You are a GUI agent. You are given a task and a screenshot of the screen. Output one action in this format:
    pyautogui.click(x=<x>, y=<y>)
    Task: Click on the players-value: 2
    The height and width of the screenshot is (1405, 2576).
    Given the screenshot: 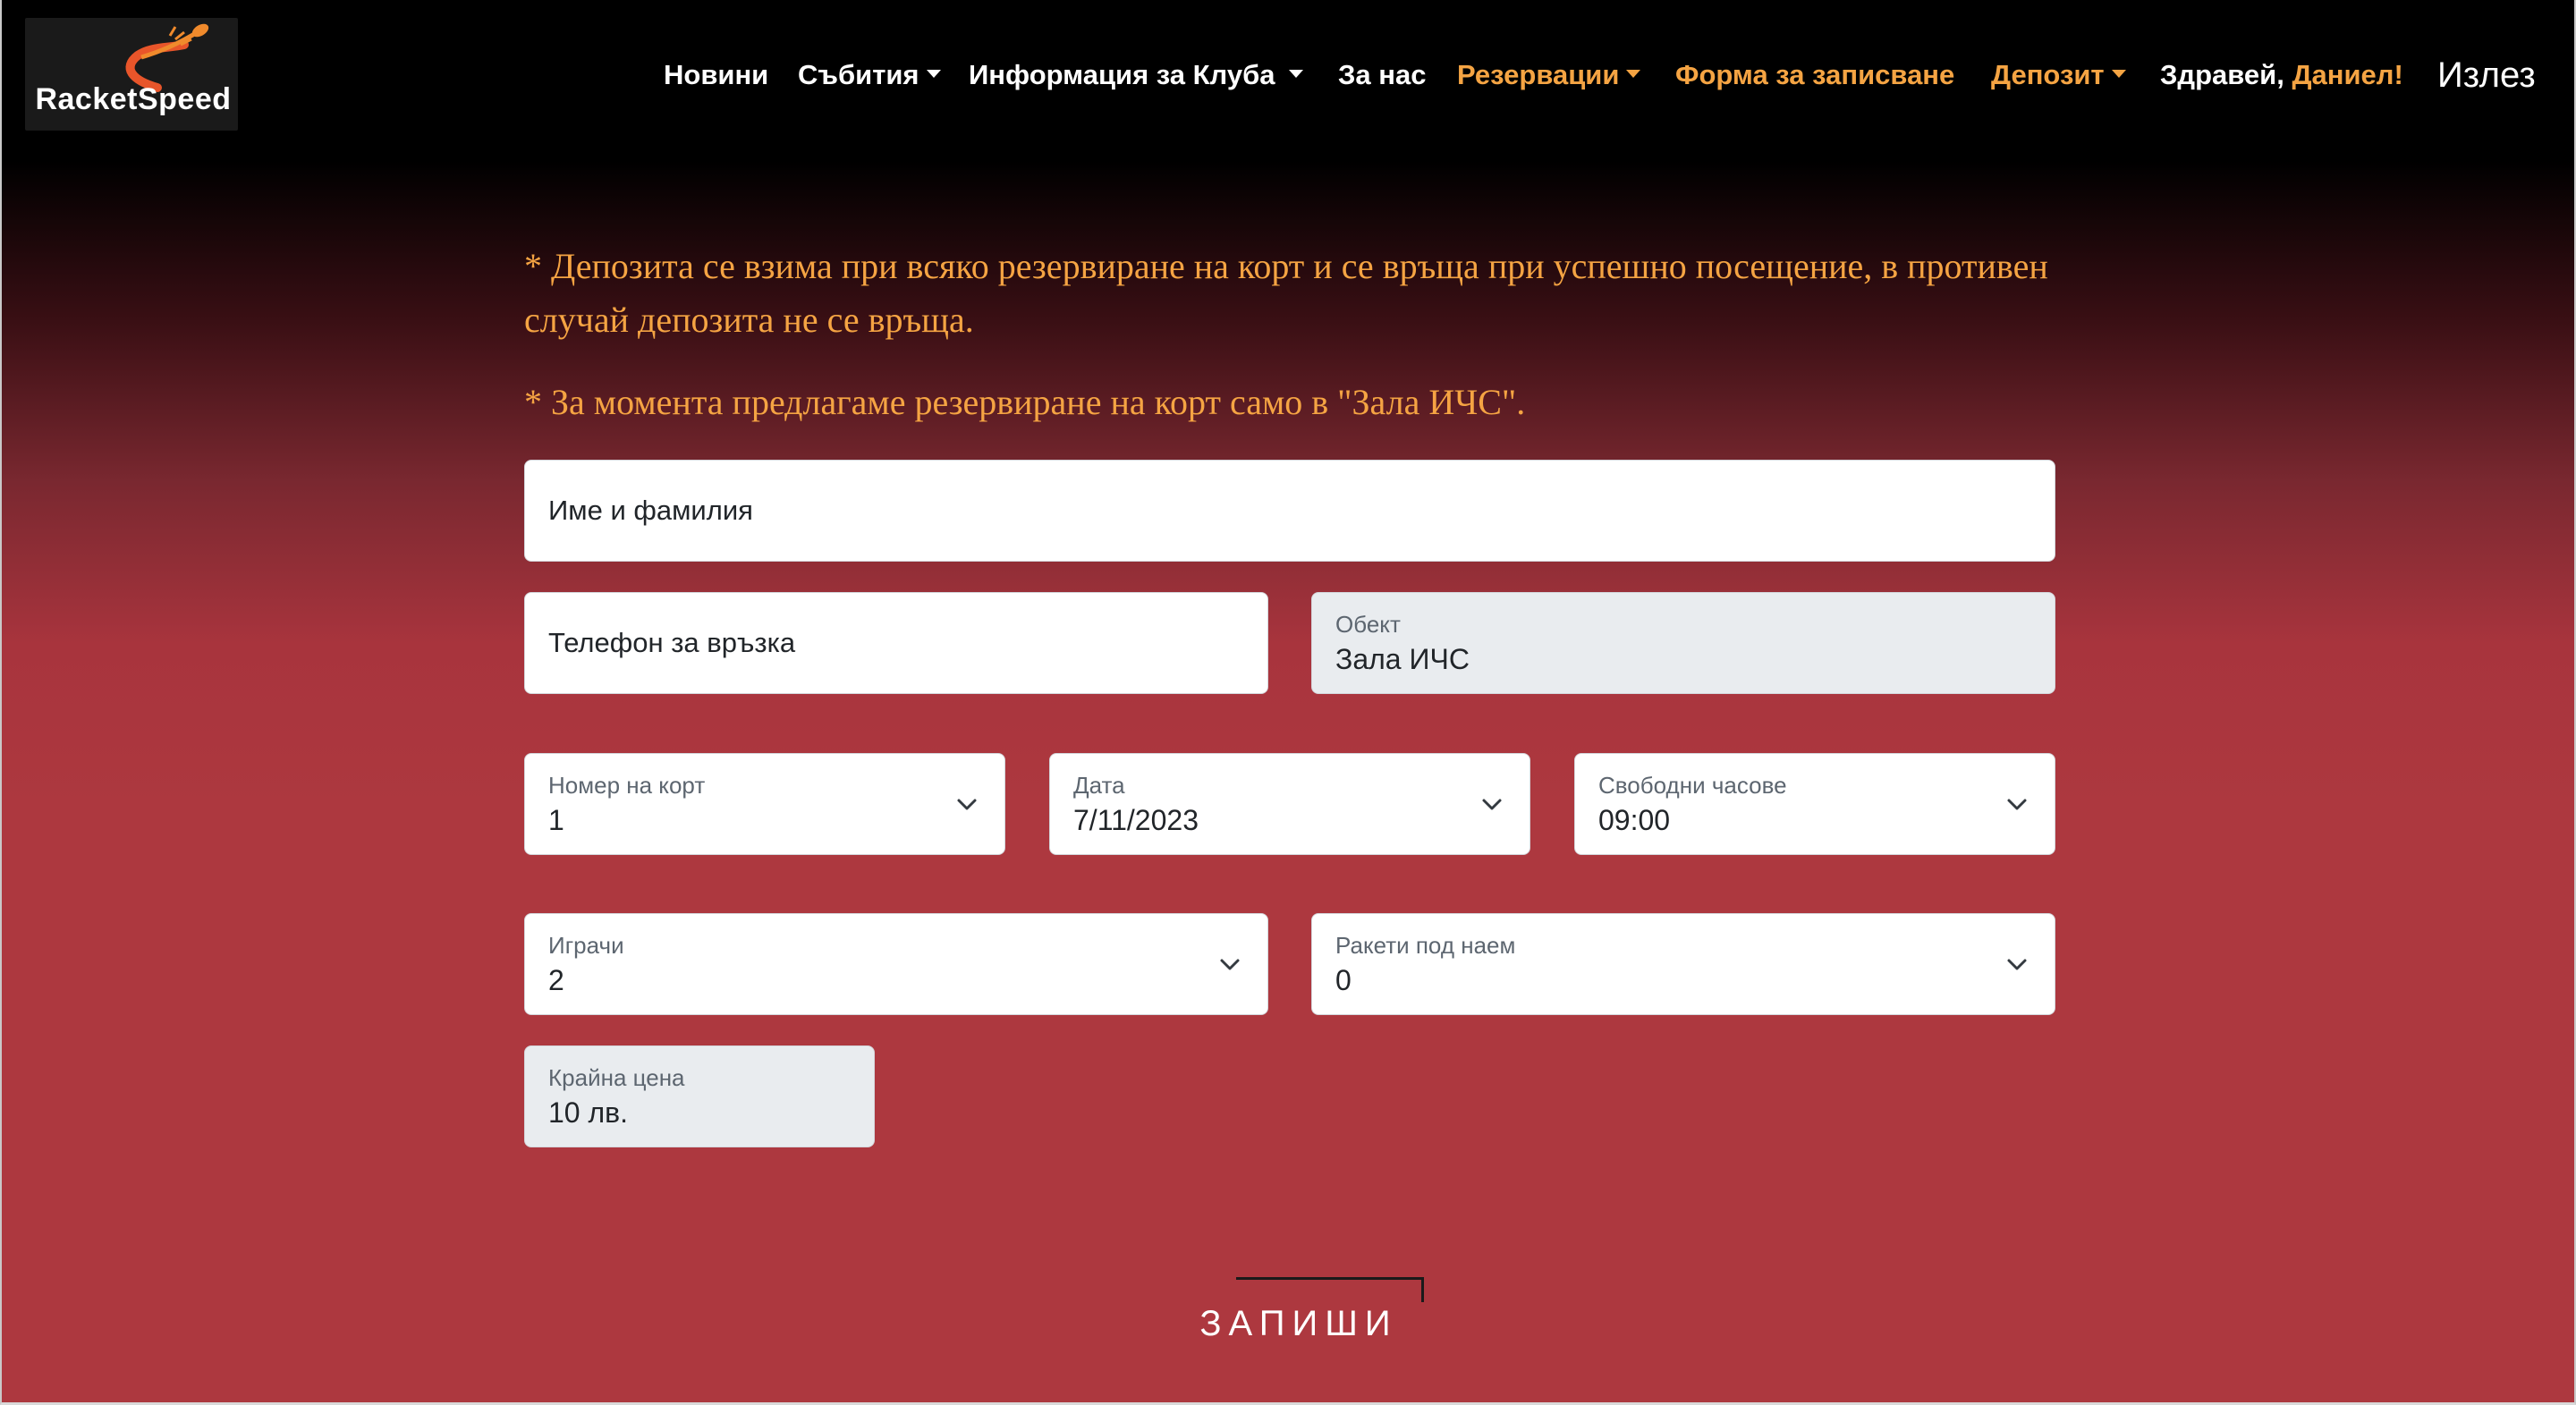 What is the action you would take?
    pyautogui.click(x=556, y=980)
    